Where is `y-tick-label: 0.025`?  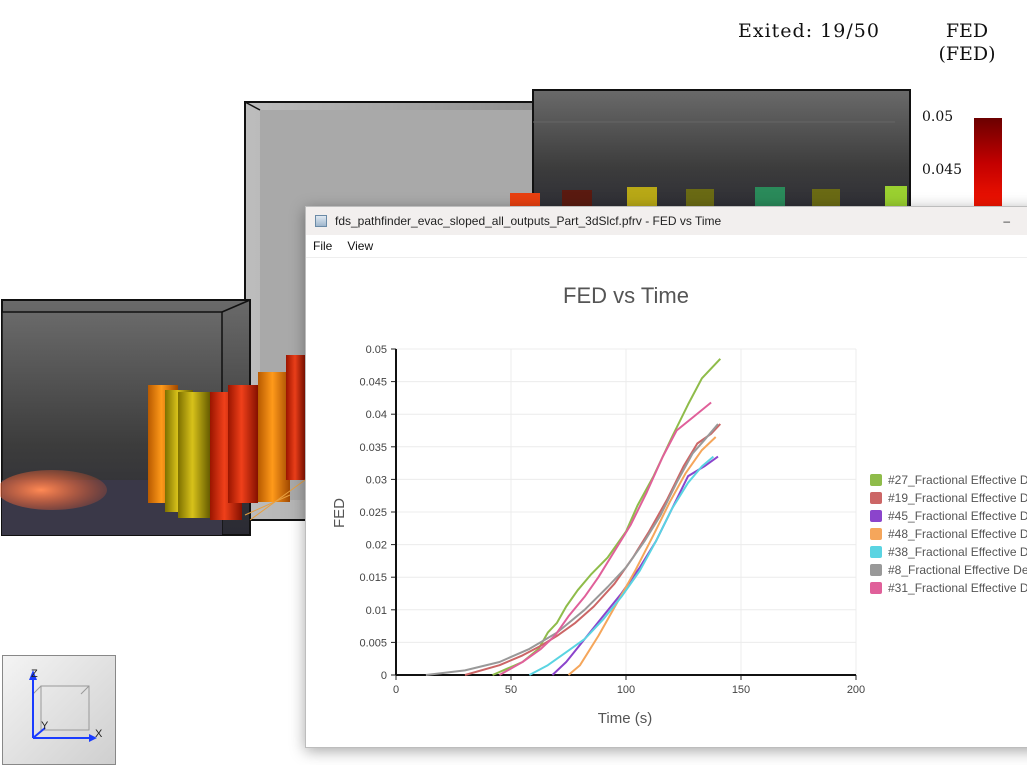
y-tick-label: 0.025 is located at coordinates (373, 513).